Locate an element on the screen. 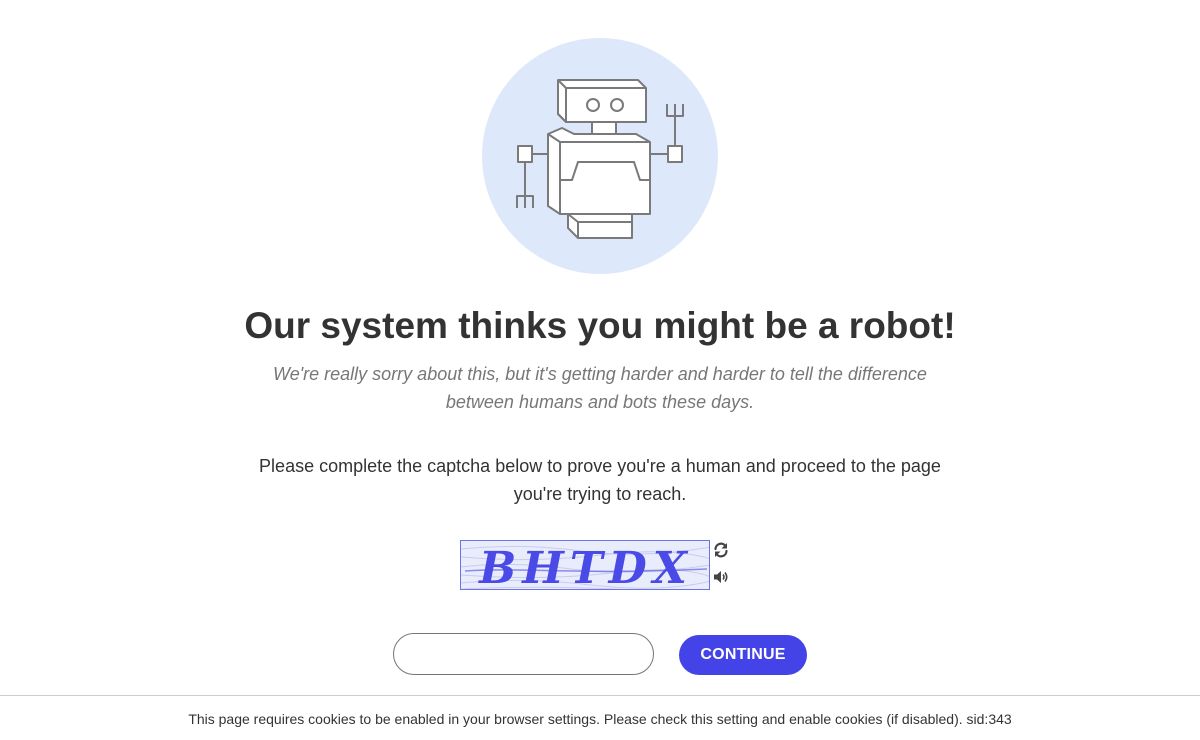 The image size is (1200, 740). footer-divider is located at coordinates (600, 695).